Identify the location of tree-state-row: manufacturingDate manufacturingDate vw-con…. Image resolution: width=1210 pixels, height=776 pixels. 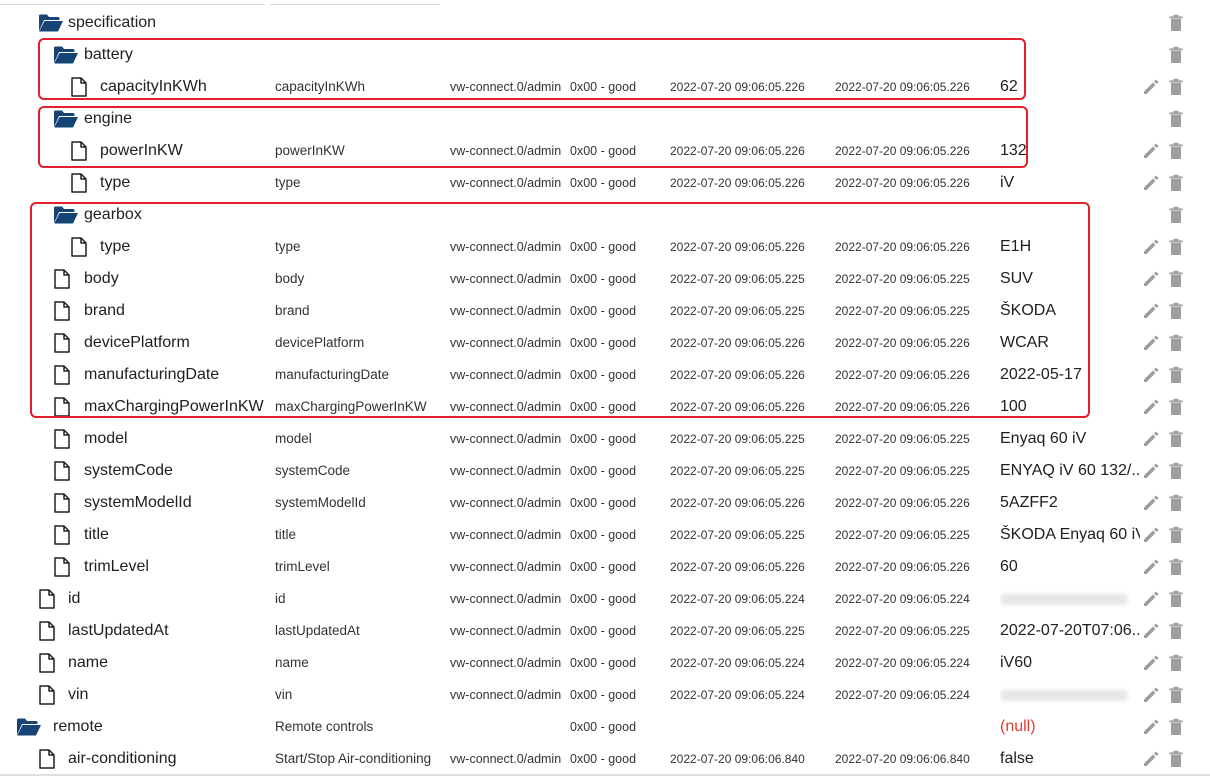
(605, 375).